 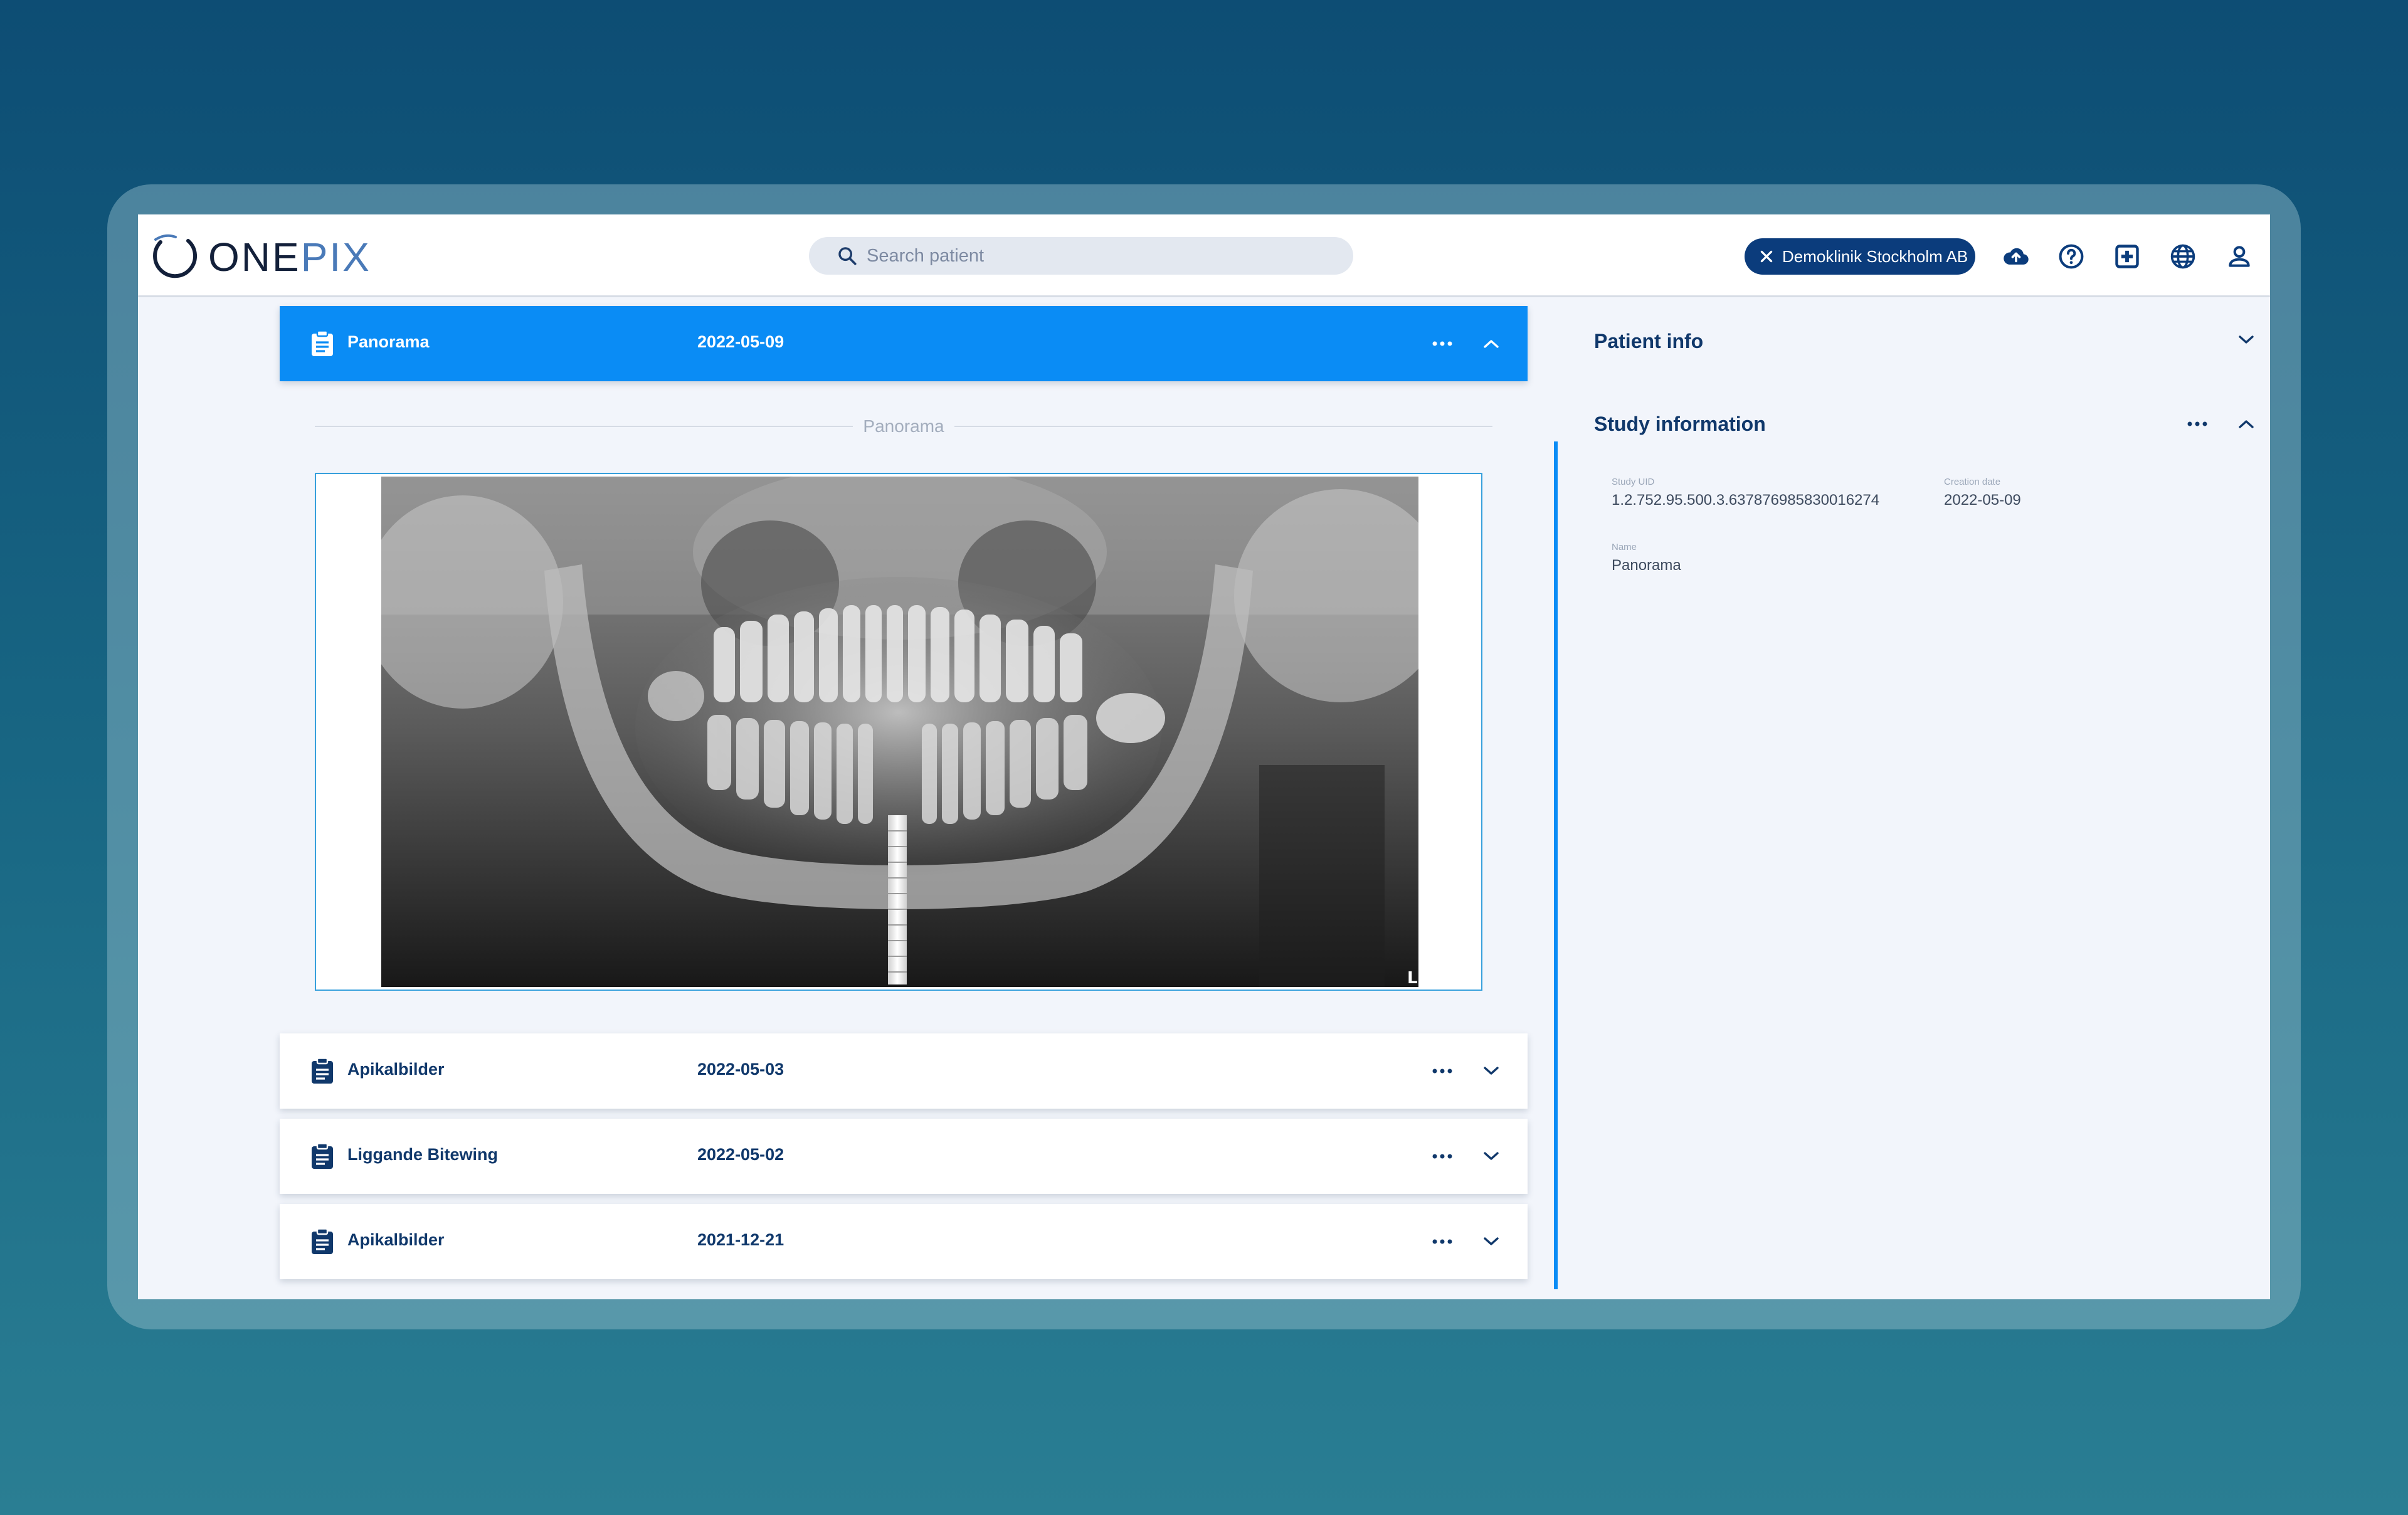 What do you see at coordinates (1767, 256) in the screenshot?
I see `close-icon` at bounding box center [1767, 256].